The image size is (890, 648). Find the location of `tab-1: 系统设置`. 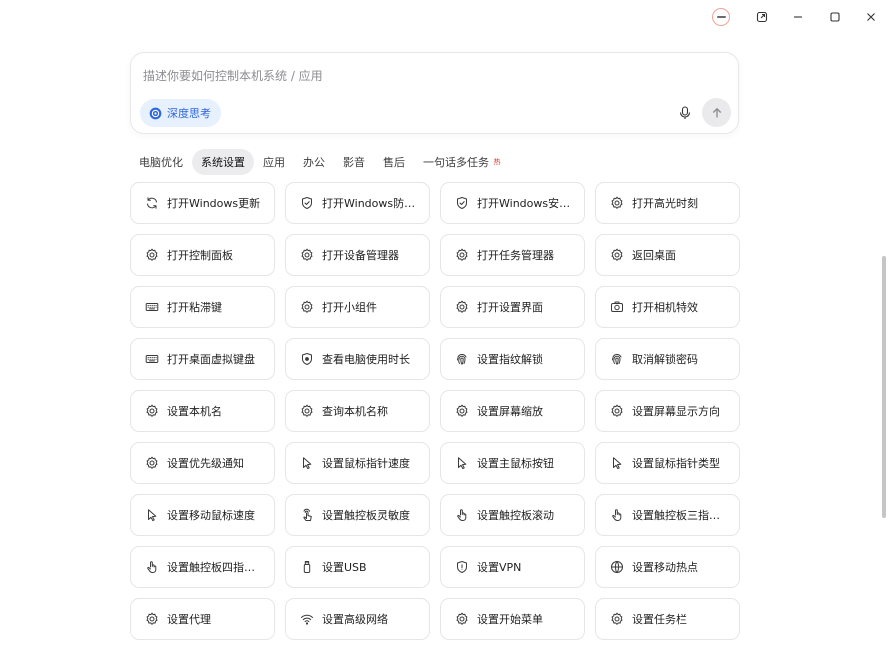

tab-1: 系统设置 is located at coordinates (223, 162).